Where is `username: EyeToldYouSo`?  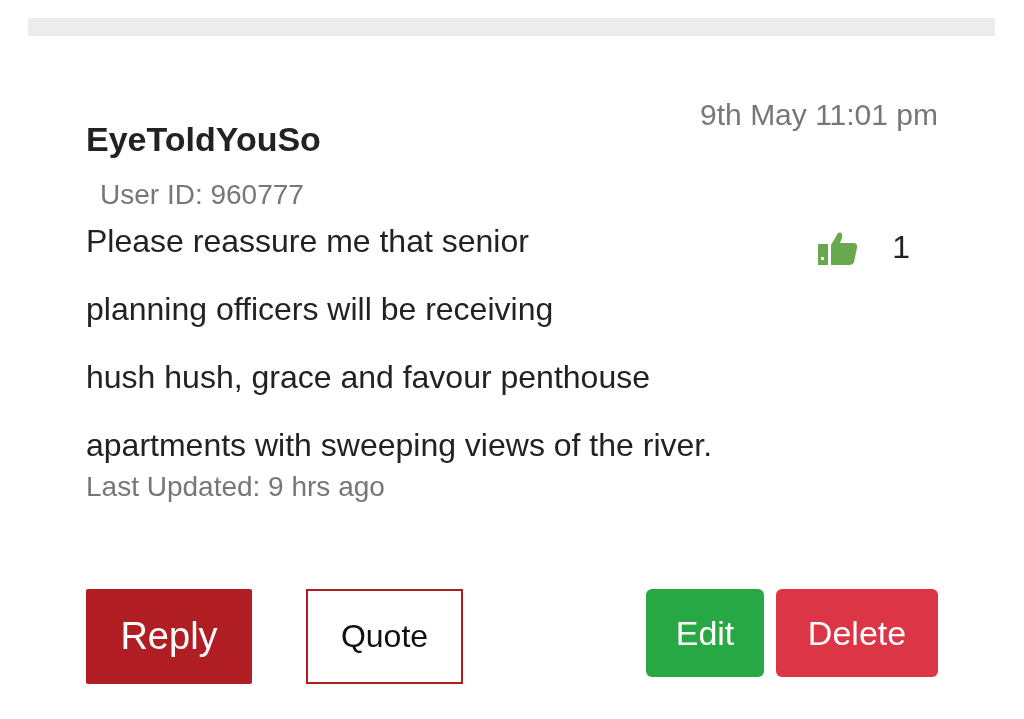
username: EyeToldYouSo is located at coordinates (203, 139).